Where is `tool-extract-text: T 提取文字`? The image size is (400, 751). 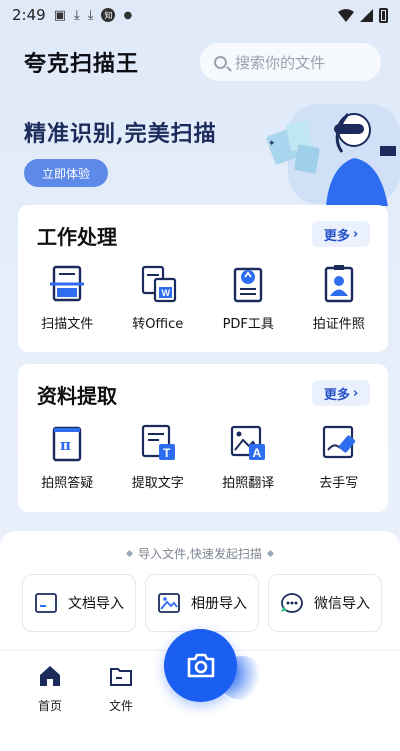 tool-extract-text: T 提取文字 is located at coordinates (158, 456).